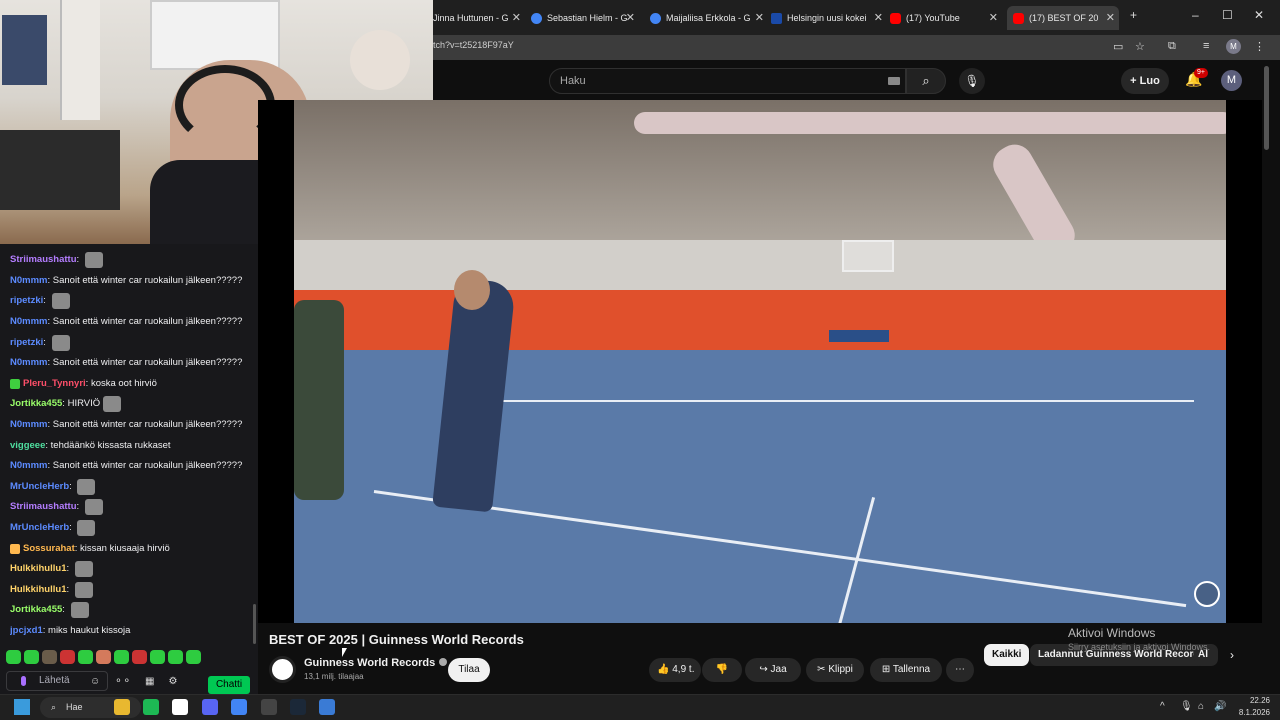 The width and height of the screenshot is (1280, 720). I want to click on channel-name: Guinness World Records, so click(376, 663).